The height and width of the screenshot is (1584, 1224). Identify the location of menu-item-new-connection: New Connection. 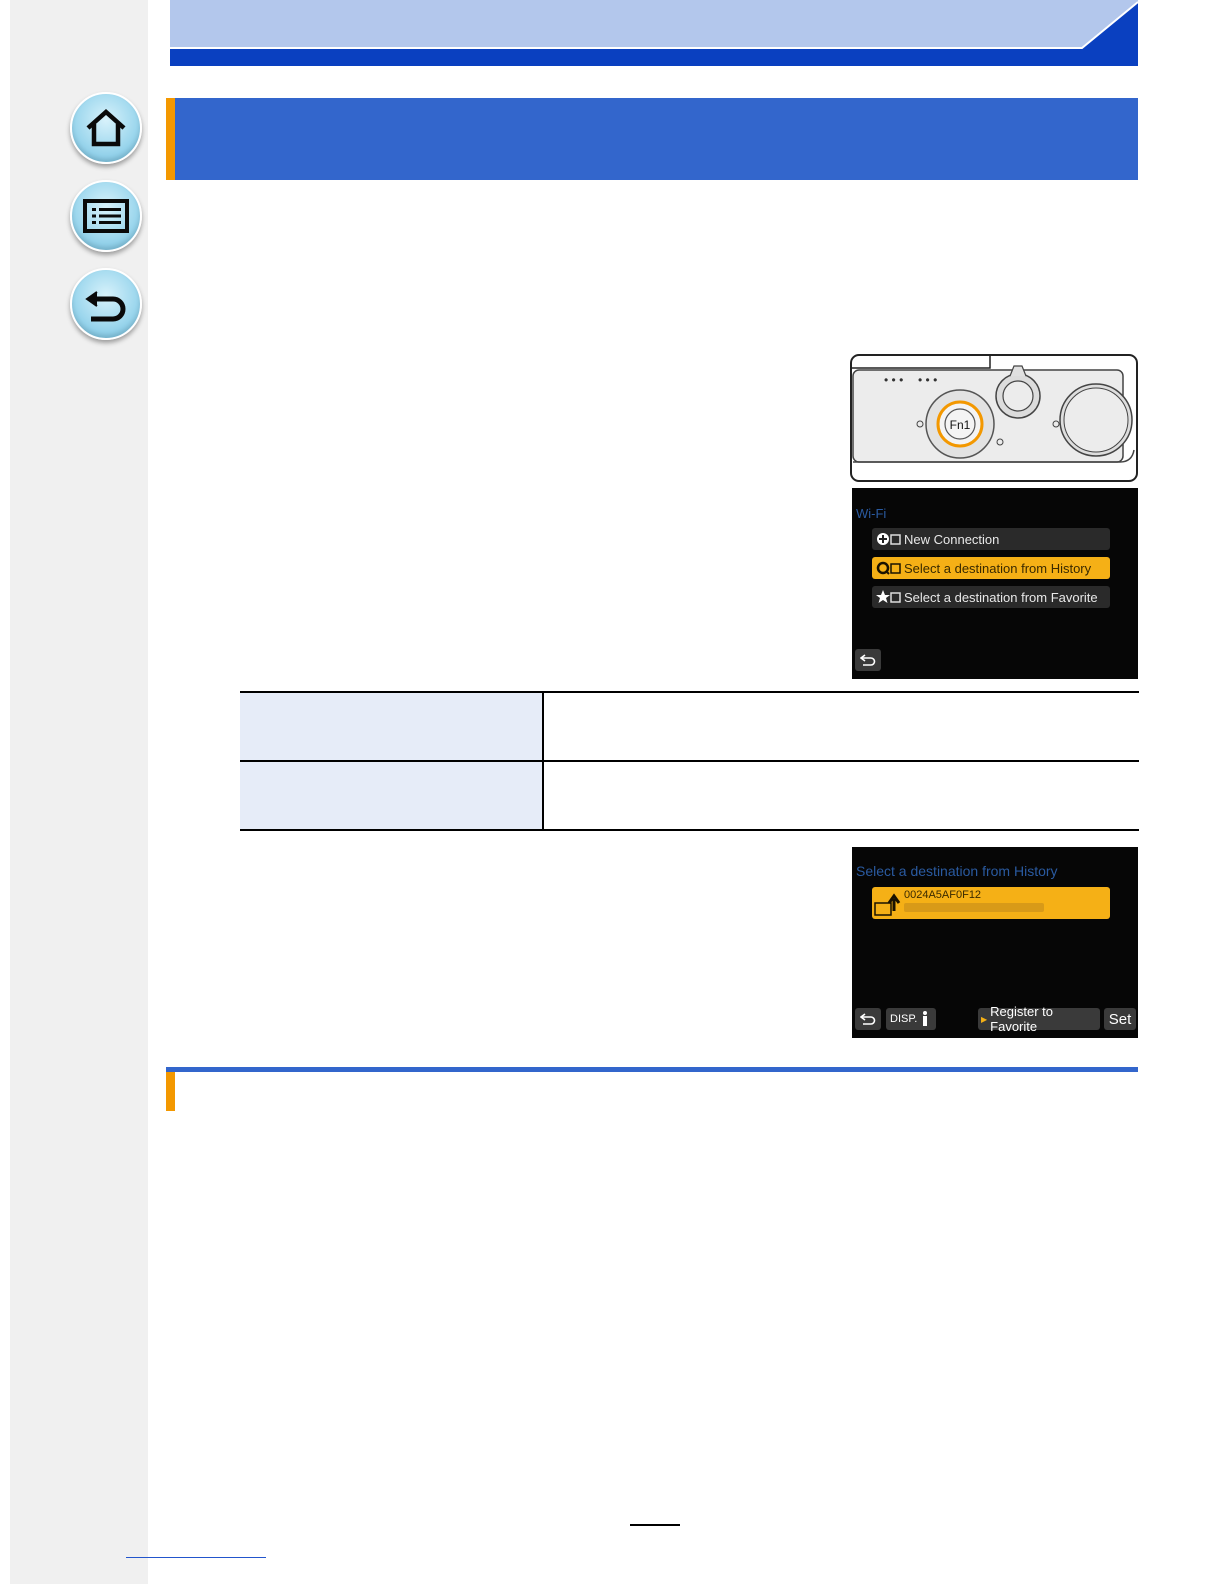
(991, 539).